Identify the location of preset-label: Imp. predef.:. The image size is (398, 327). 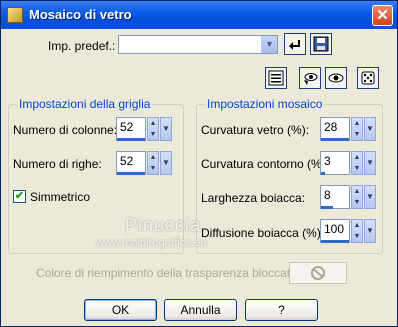
(82, 46).